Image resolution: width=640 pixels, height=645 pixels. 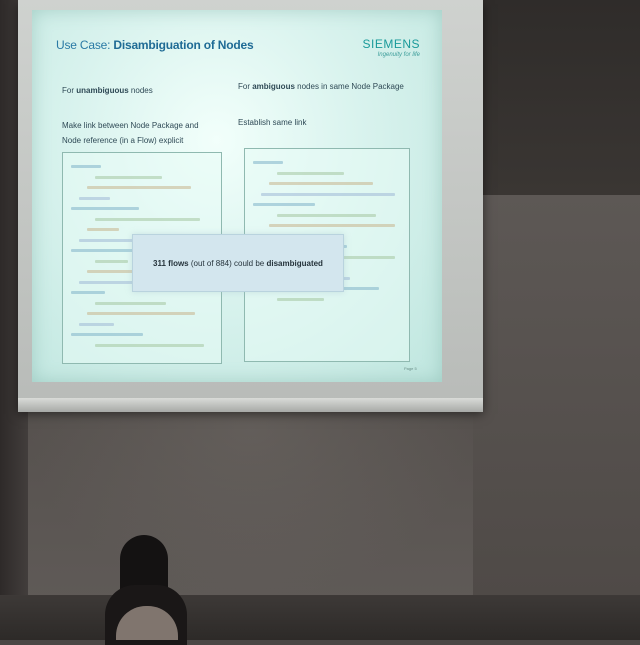 What do you see at coordinates (294, 263) in the screenshot?
I see `callout-bold-text: disambiguated` at bounding box center [294, 263].